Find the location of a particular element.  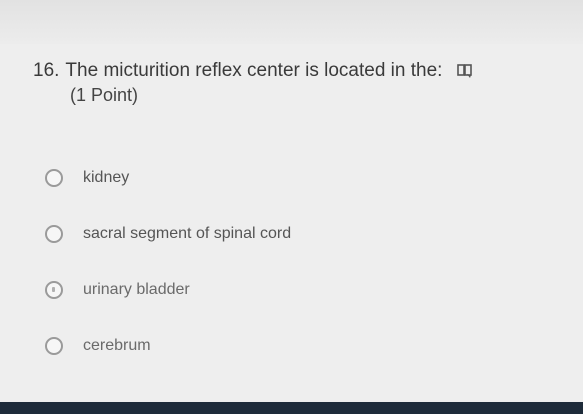

taskbar-strip is located at coordinates (291, 408).